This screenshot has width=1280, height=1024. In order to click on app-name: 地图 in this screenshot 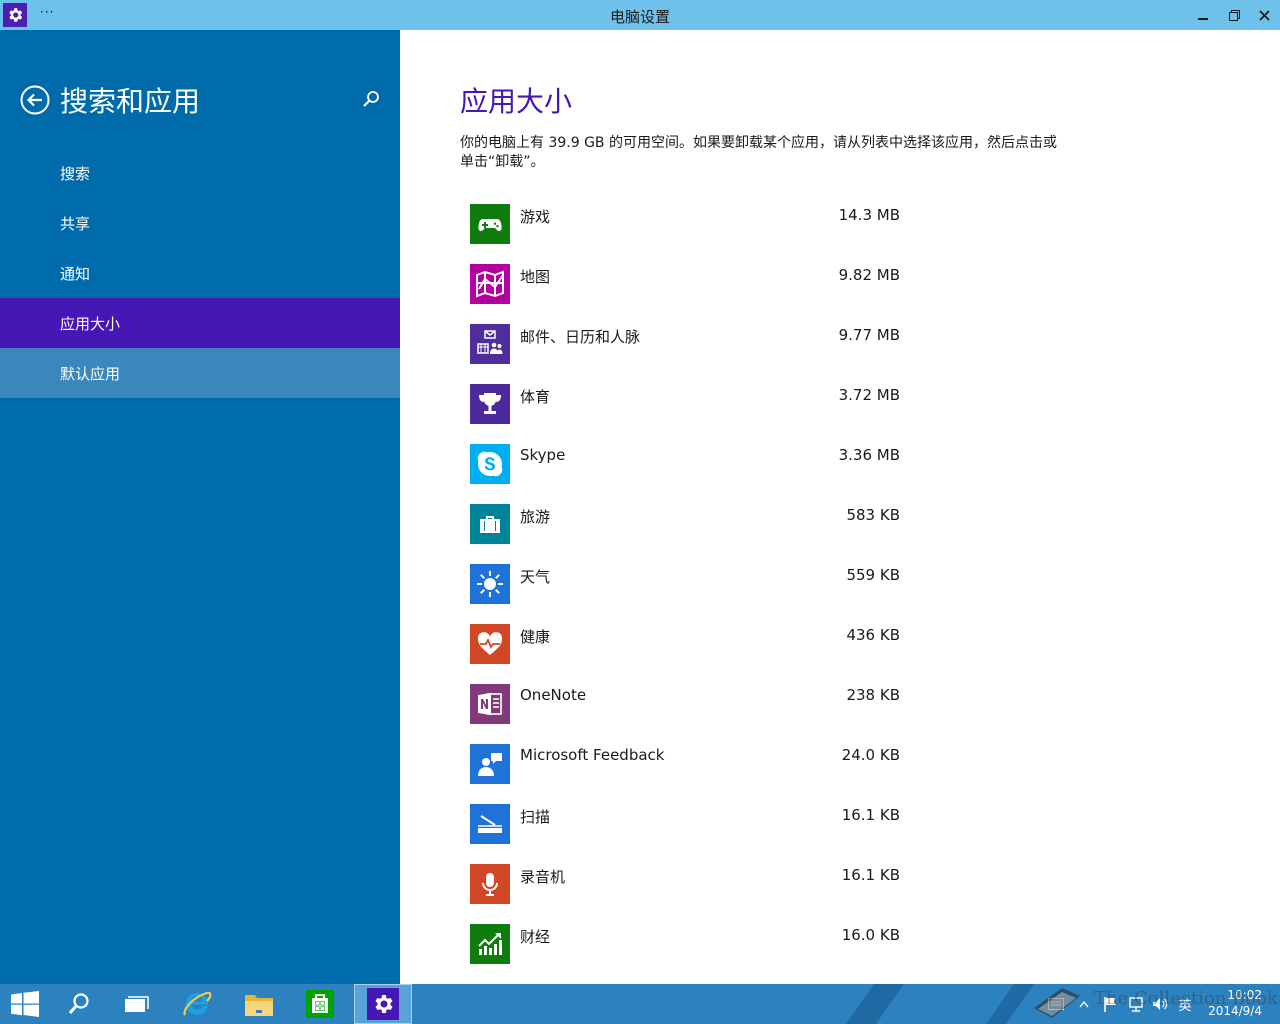, I will do `click(535, 277)`.